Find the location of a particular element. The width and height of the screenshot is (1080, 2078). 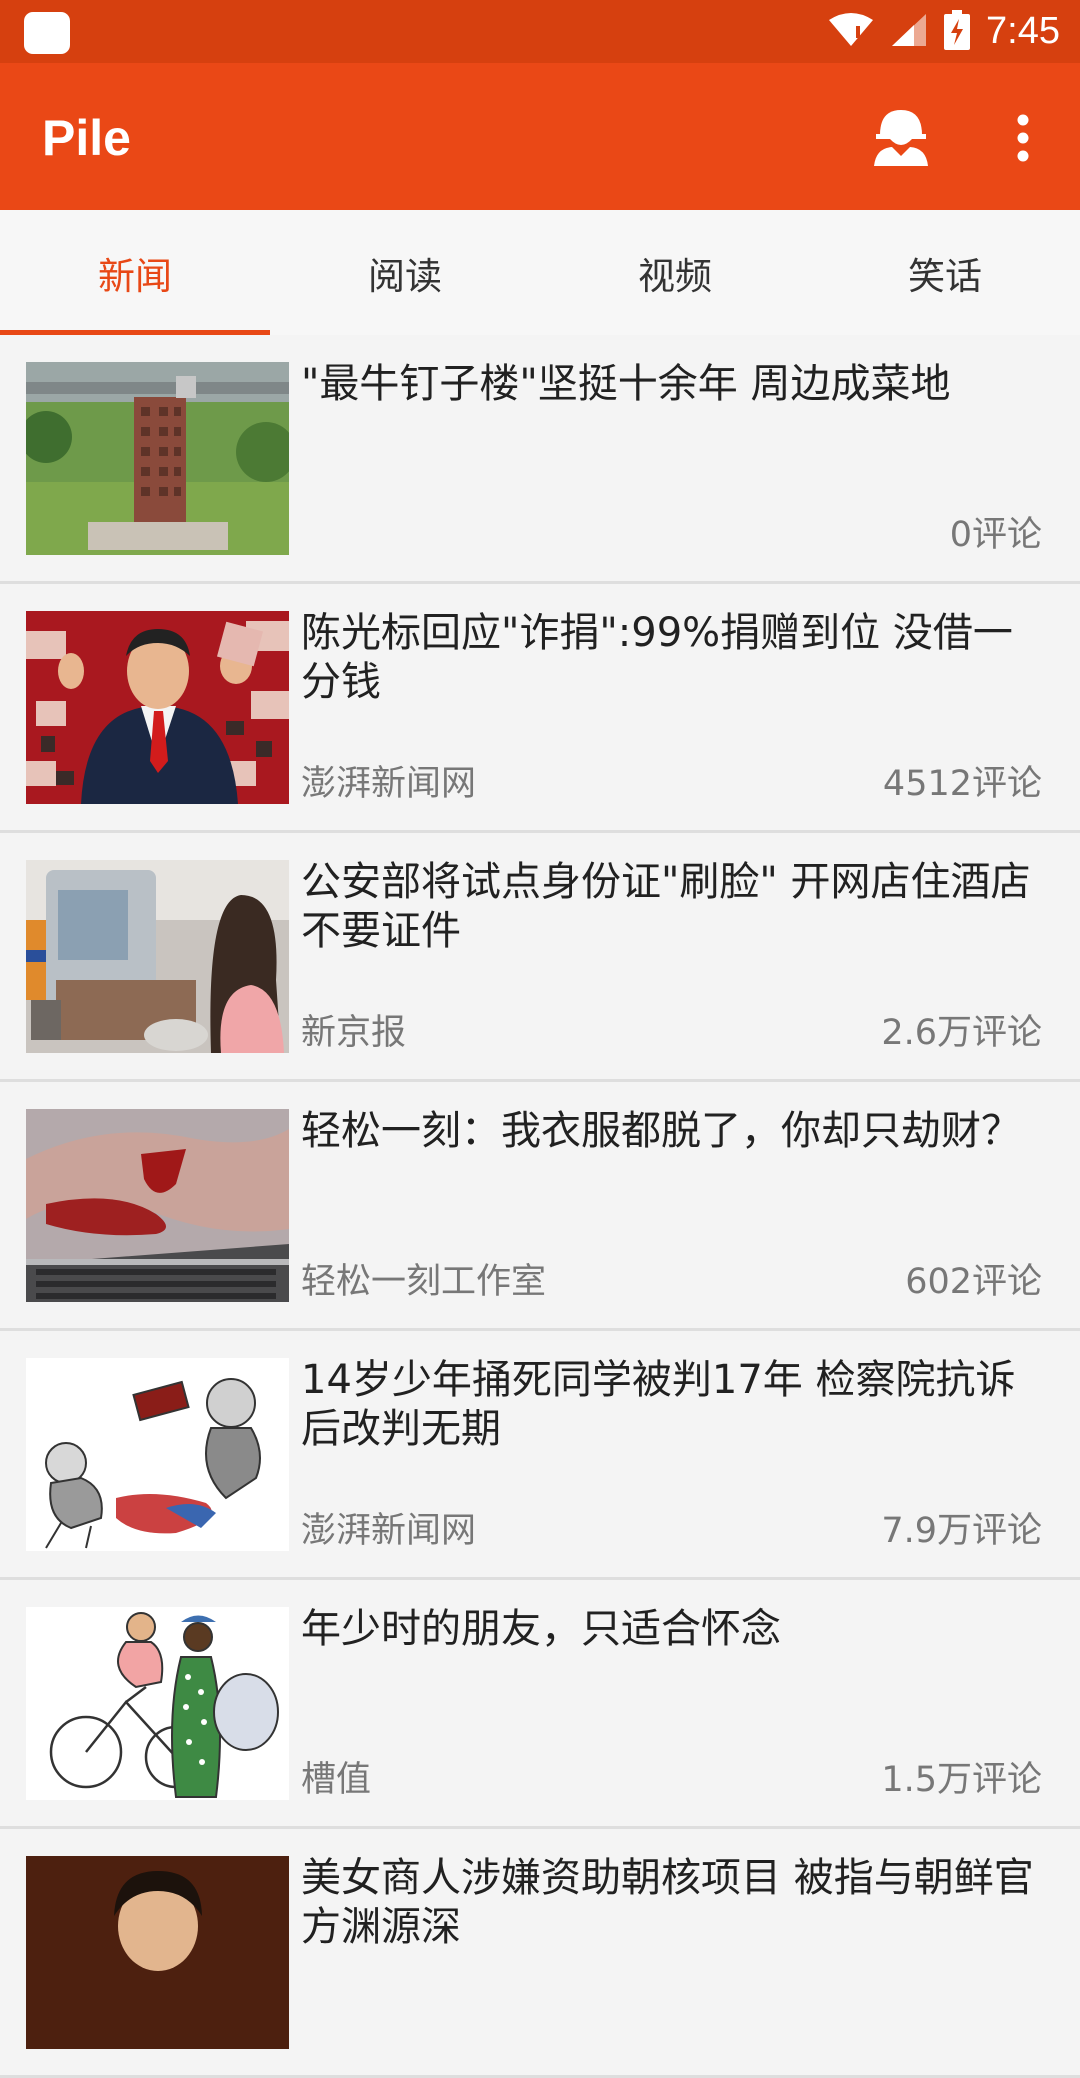

account-icon is located at coordinates (901, 140).